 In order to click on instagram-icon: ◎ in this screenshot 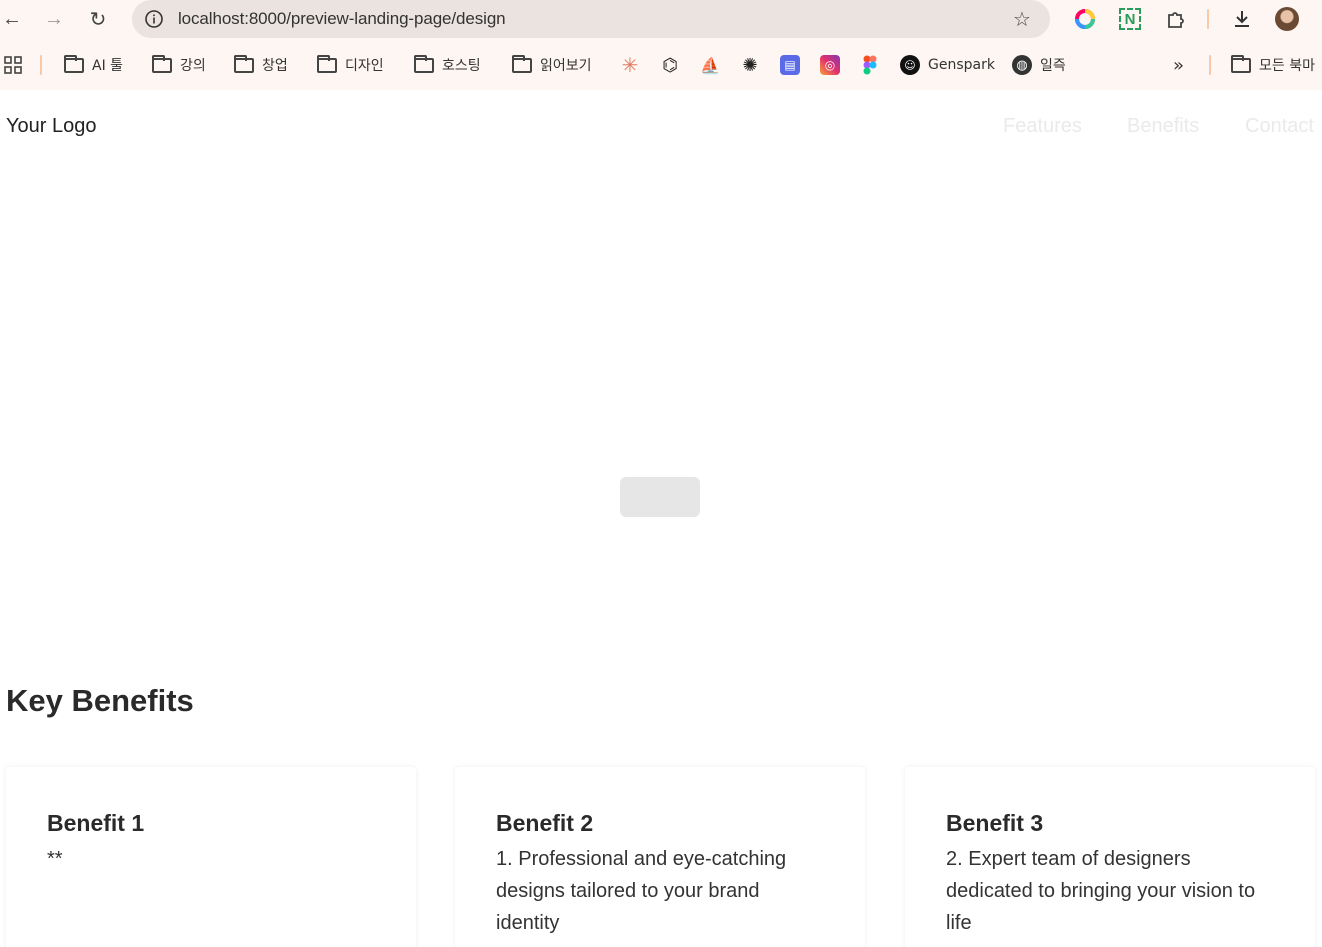, I will do `click(830, 65)`.